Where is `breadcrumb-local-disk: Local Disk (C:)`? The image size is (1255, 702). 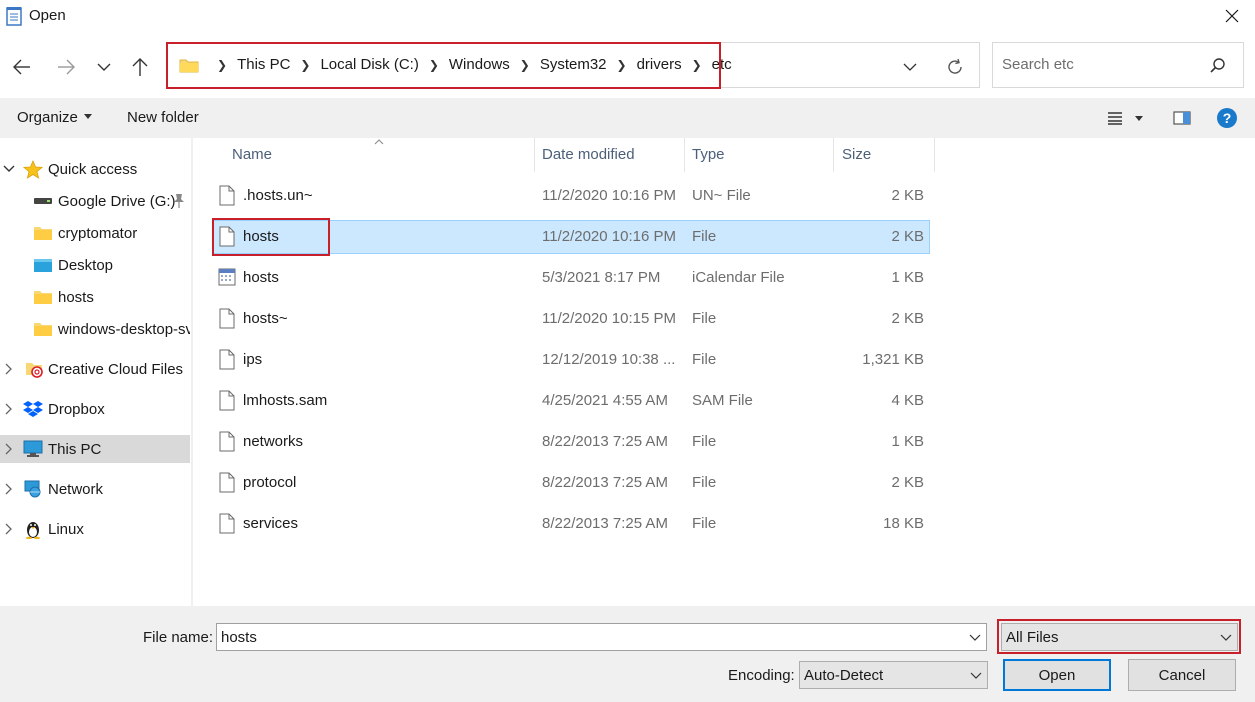
breadcrumb-local-disk: Local Disk (C:) is located at coordinates (369, 64).